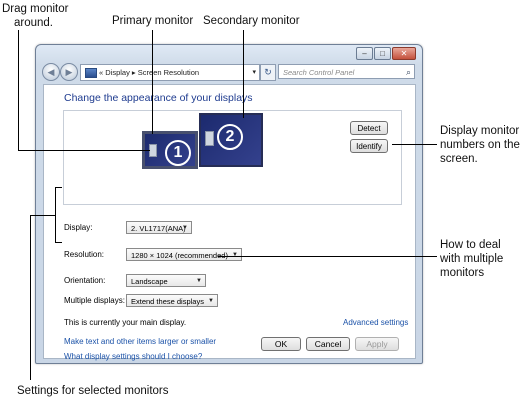 The image size is (520, 400). I want to click on close-icon: ✕, so click(404, 53).